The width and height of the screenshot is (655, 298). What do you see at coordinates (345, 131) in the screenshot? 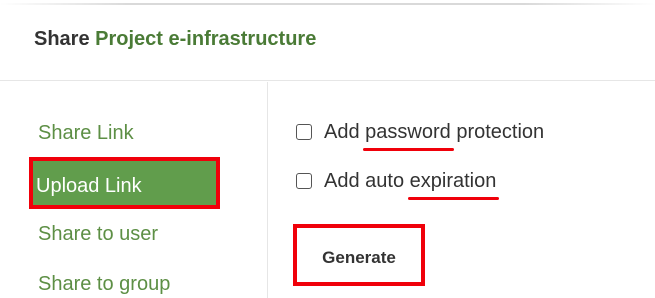
I see `option-text-before: Add` at bounding box center [345, 131].